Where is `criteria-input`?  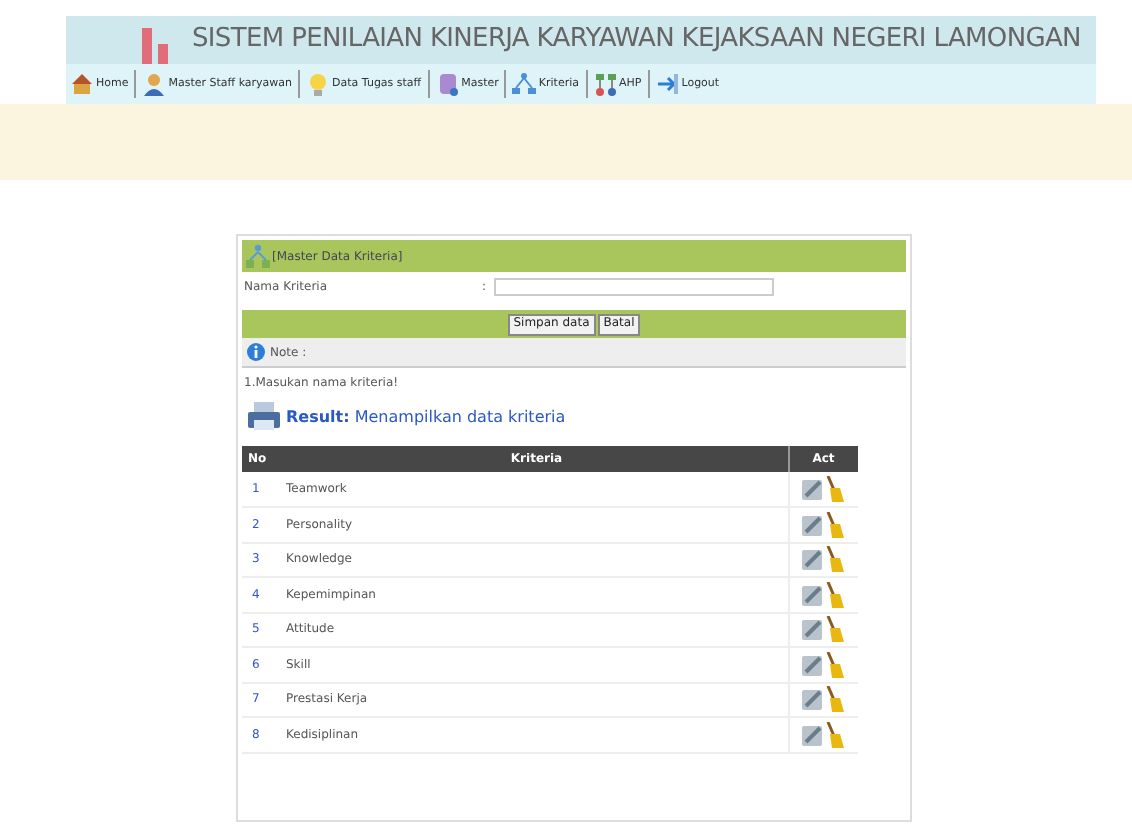
criteria-input is located at coordinates (634, 286).